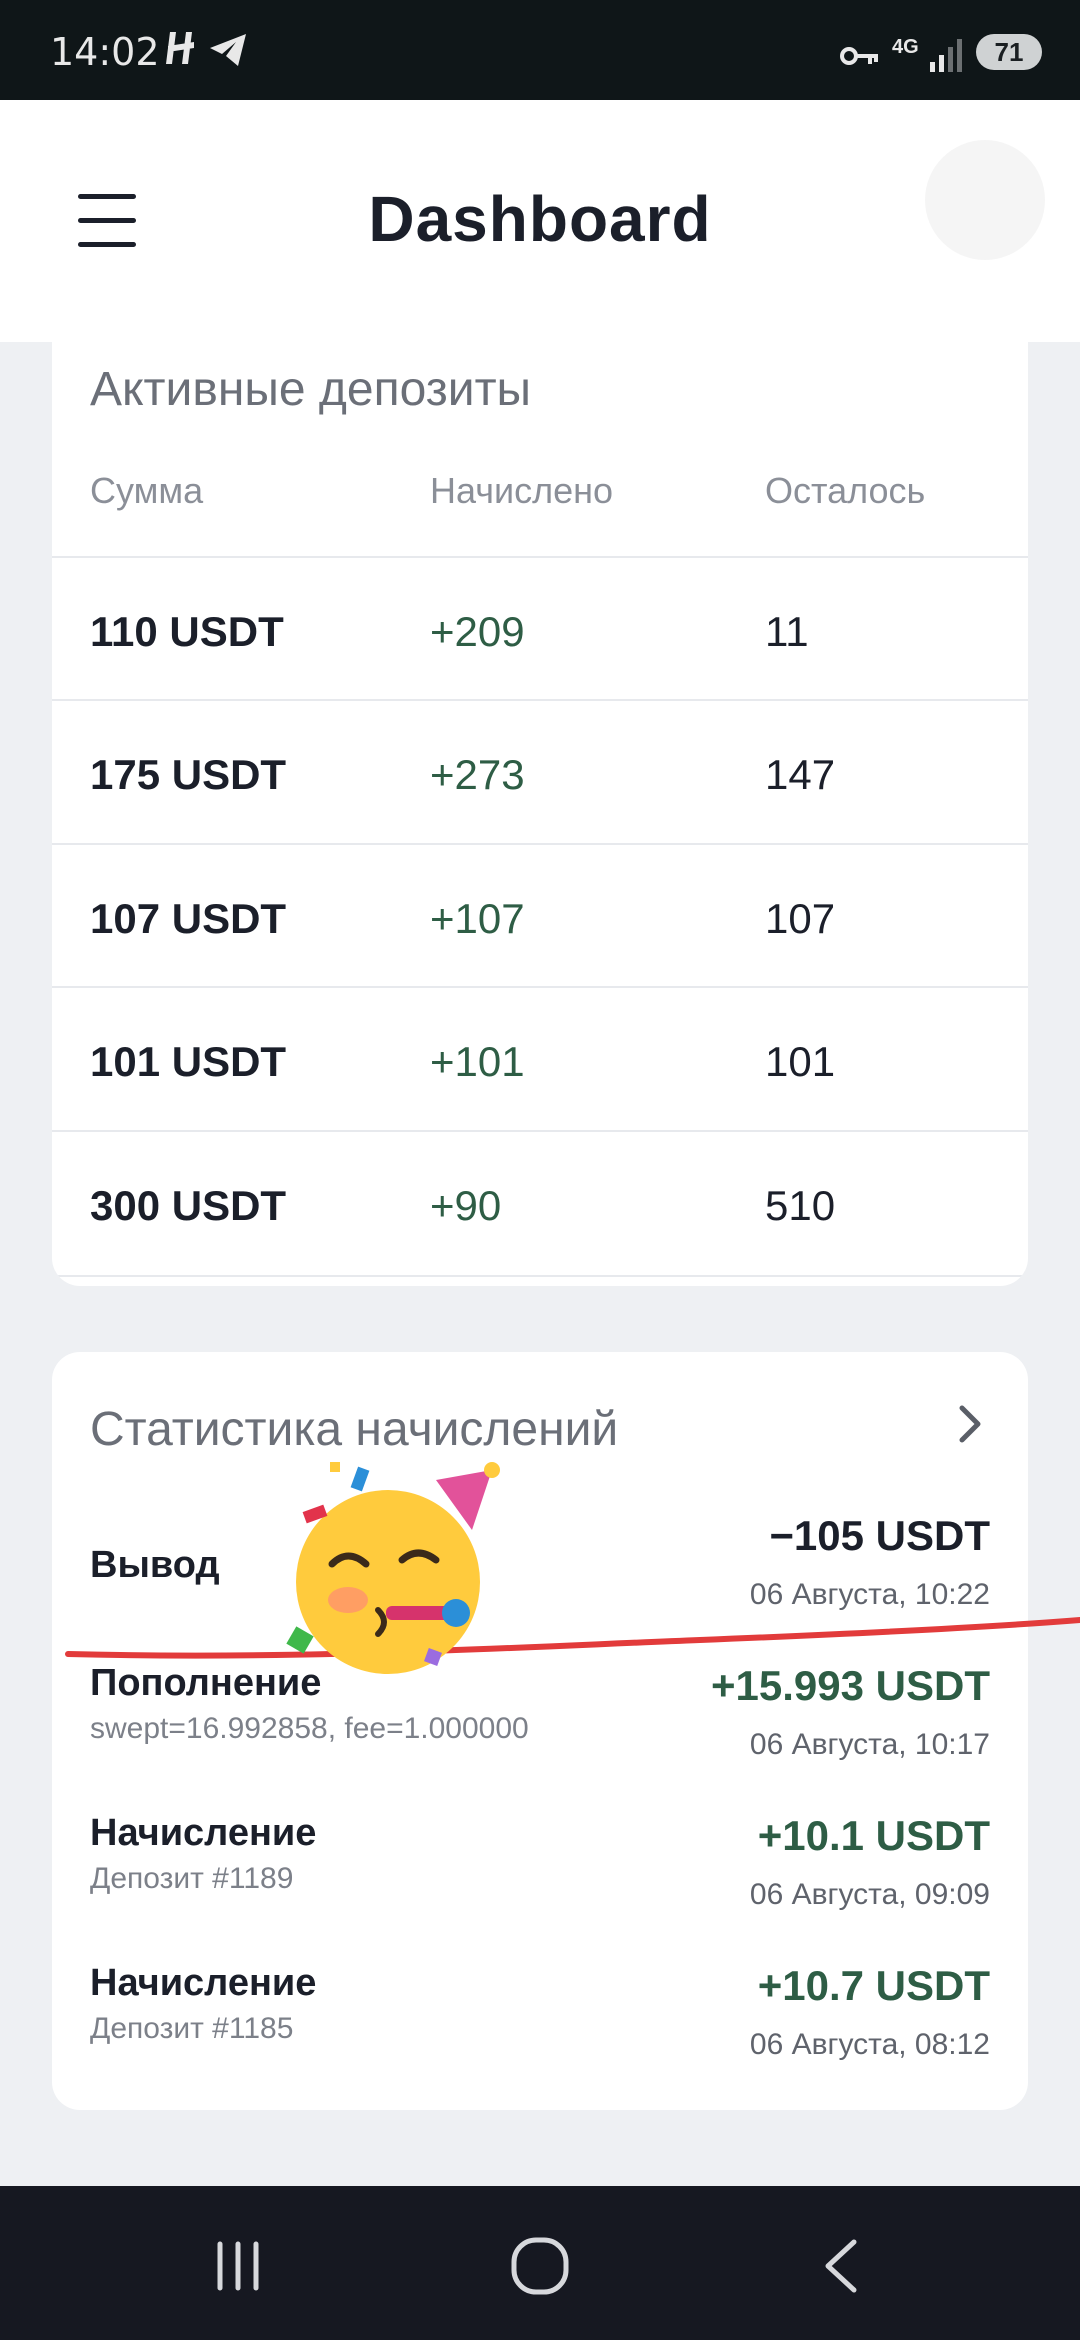 This screenshot has width=1080, height=2340. I want to click on column-header-amount: Сумма, so click(147, 490).